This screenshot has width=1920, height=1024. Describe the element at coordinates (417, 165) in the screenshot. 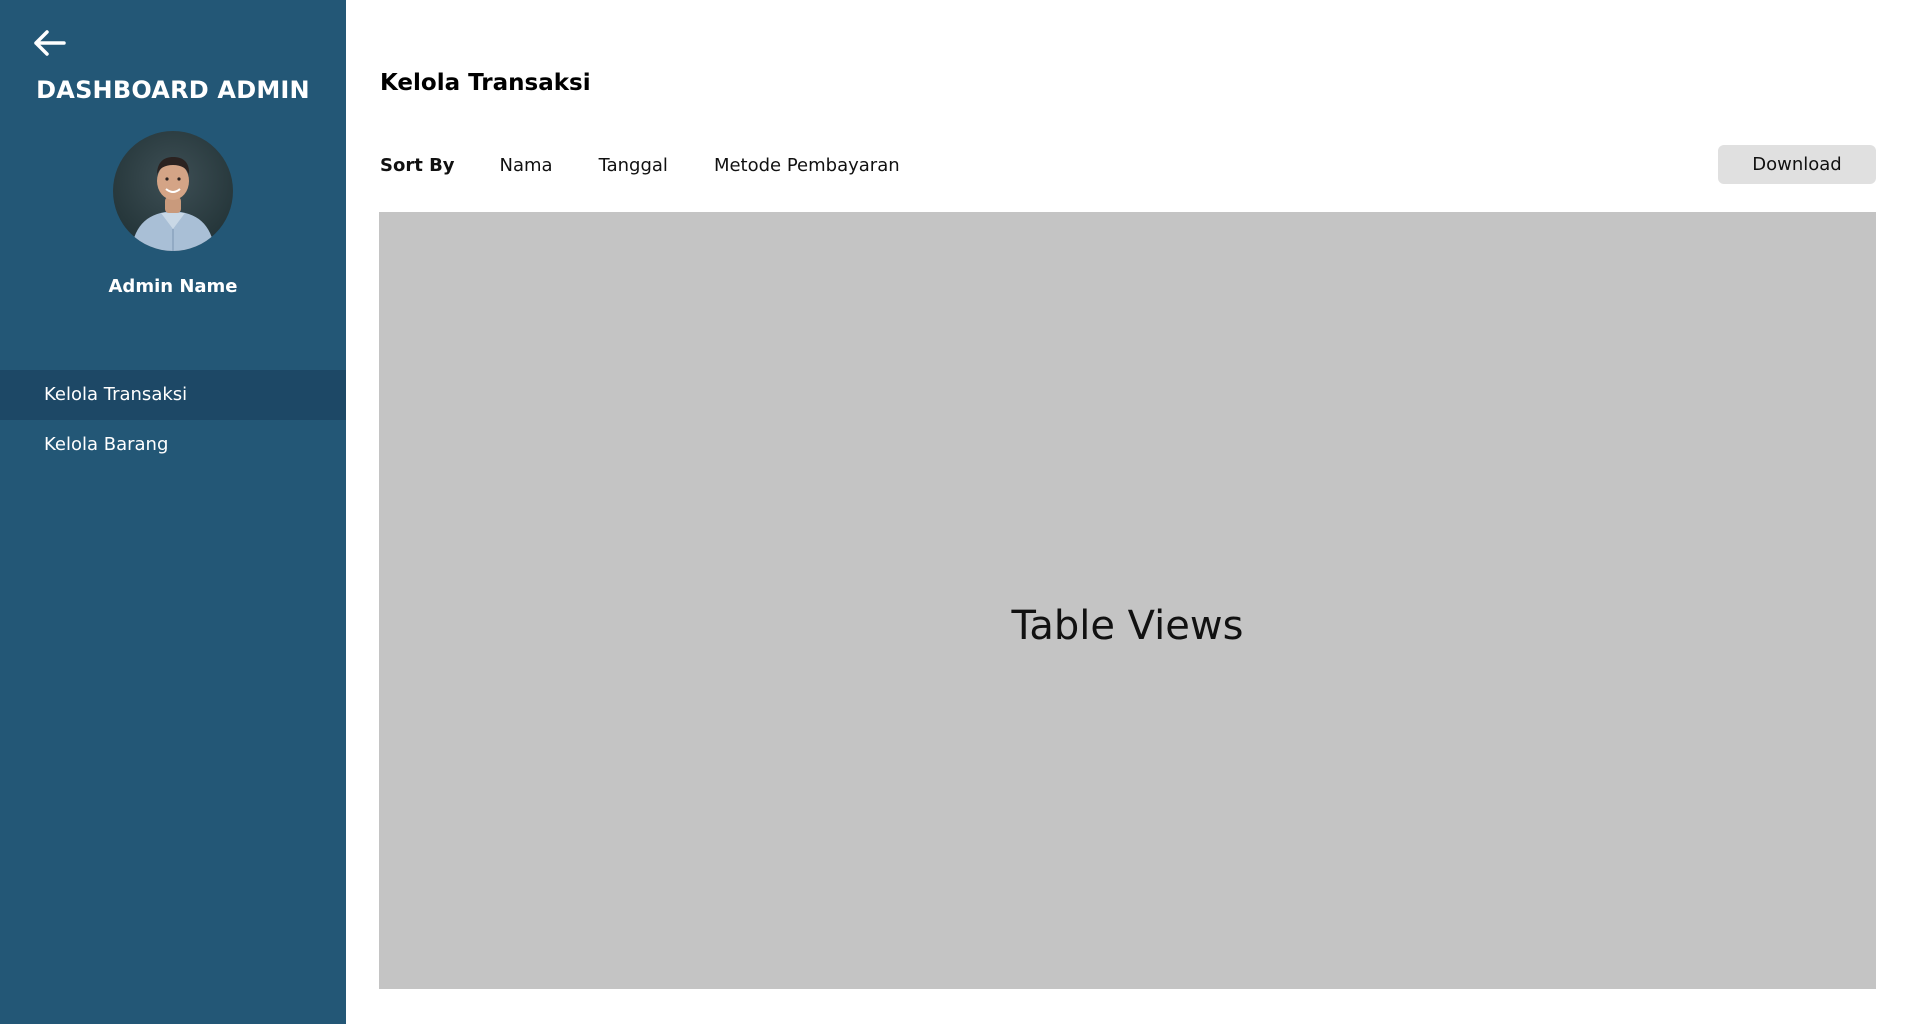

I see `sort-by-label: Sort By` at that location.